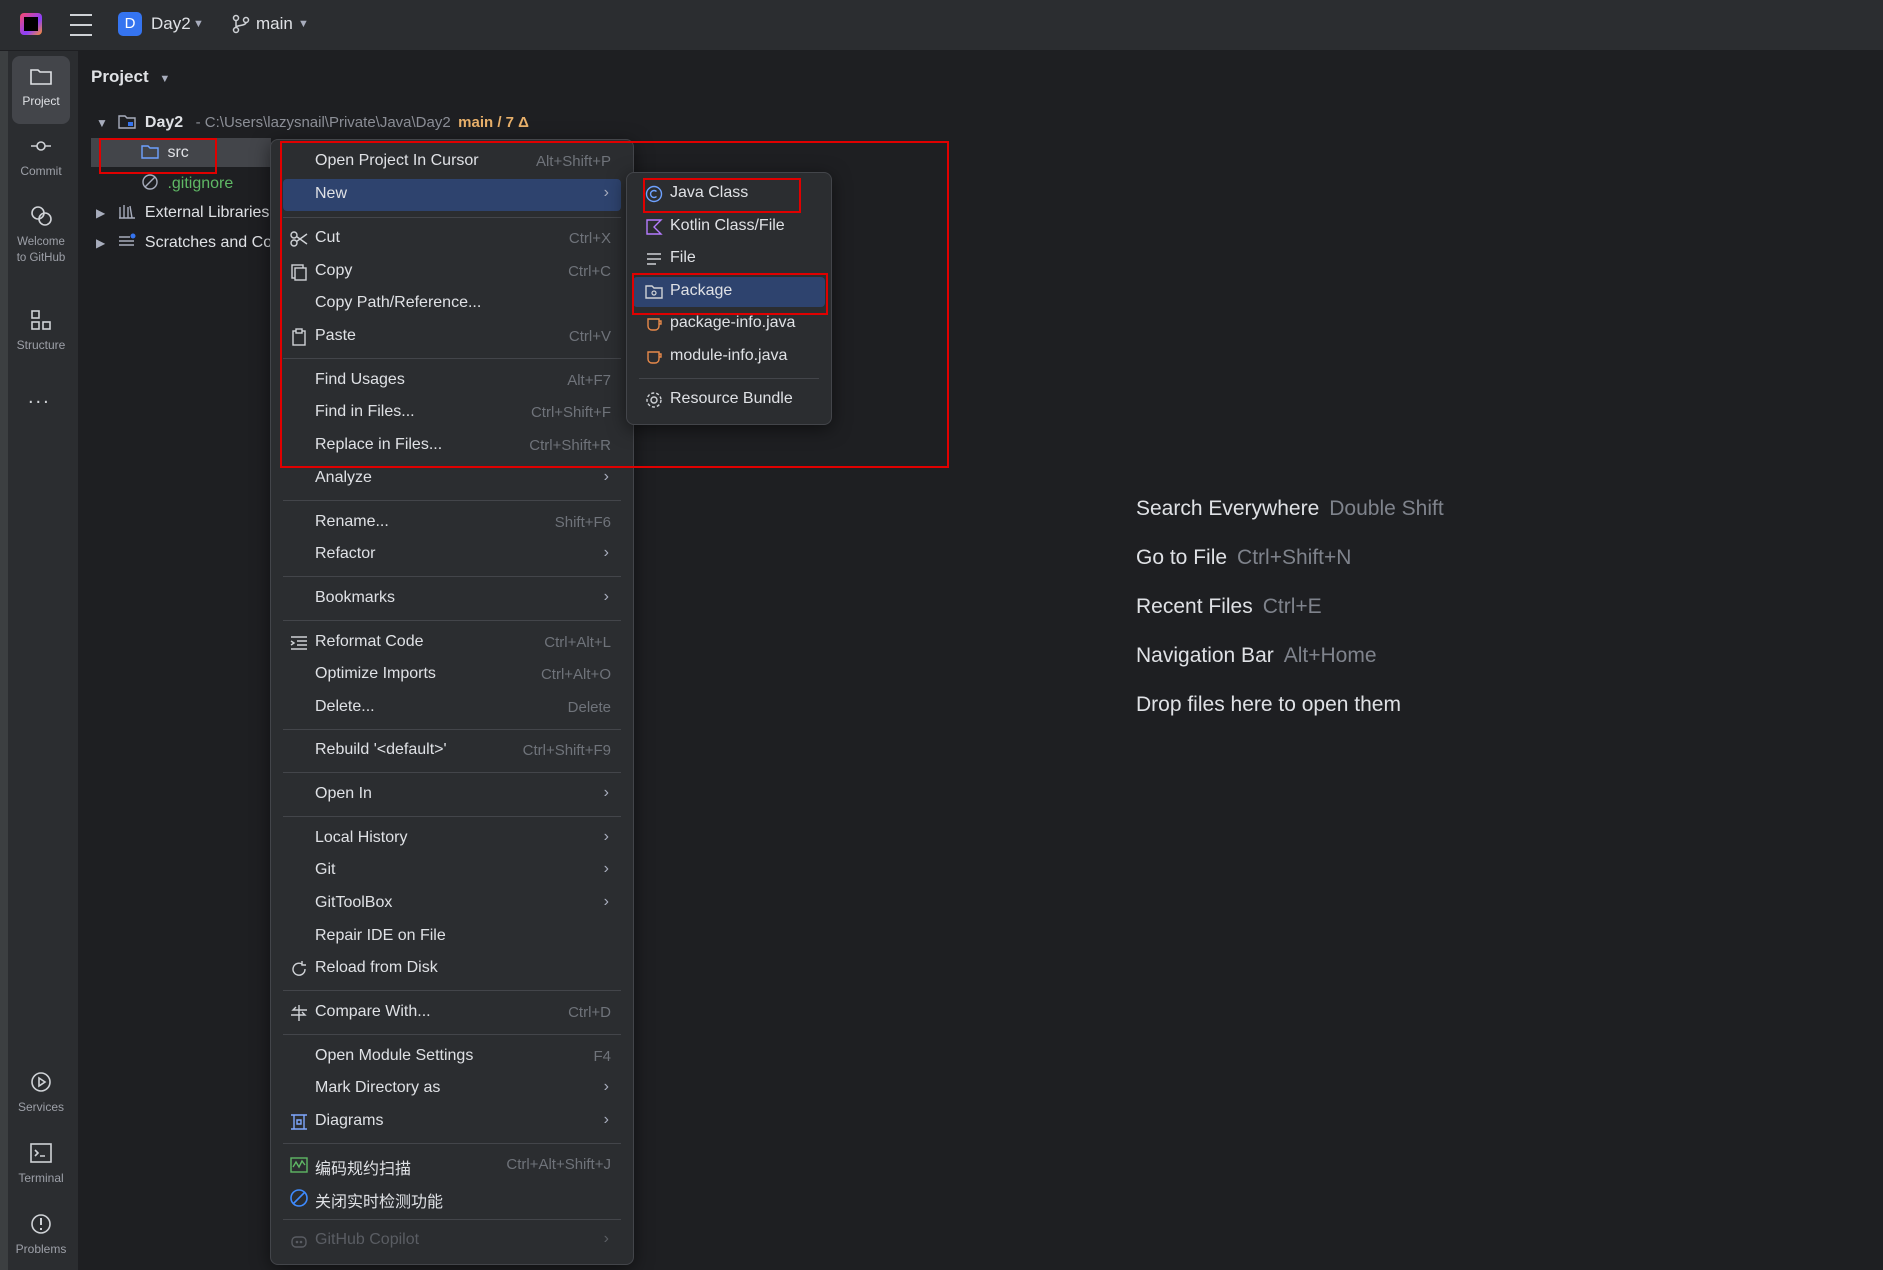 Image resolution: width=1883 pixels, height=1270 pixels. What do you see at coordinates (1292, 606) in the screenshot?
I see `hint-key: Ctrl+E` at bounding box center [1292, 606].